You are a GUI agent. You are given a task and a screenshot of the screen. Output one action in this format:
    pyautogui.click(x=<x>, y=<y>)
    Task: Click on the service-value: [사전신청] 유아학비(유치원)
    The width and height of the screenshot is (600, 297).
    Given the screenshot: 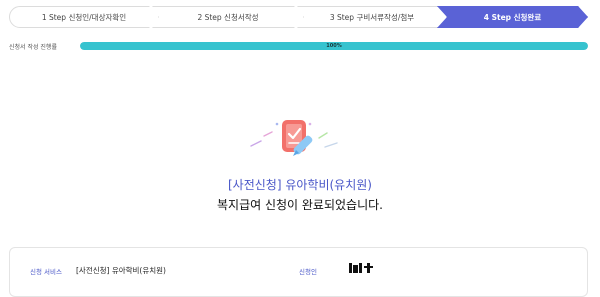 What is the action you would take?
    pyautogui.click(x=121, y=270)
    